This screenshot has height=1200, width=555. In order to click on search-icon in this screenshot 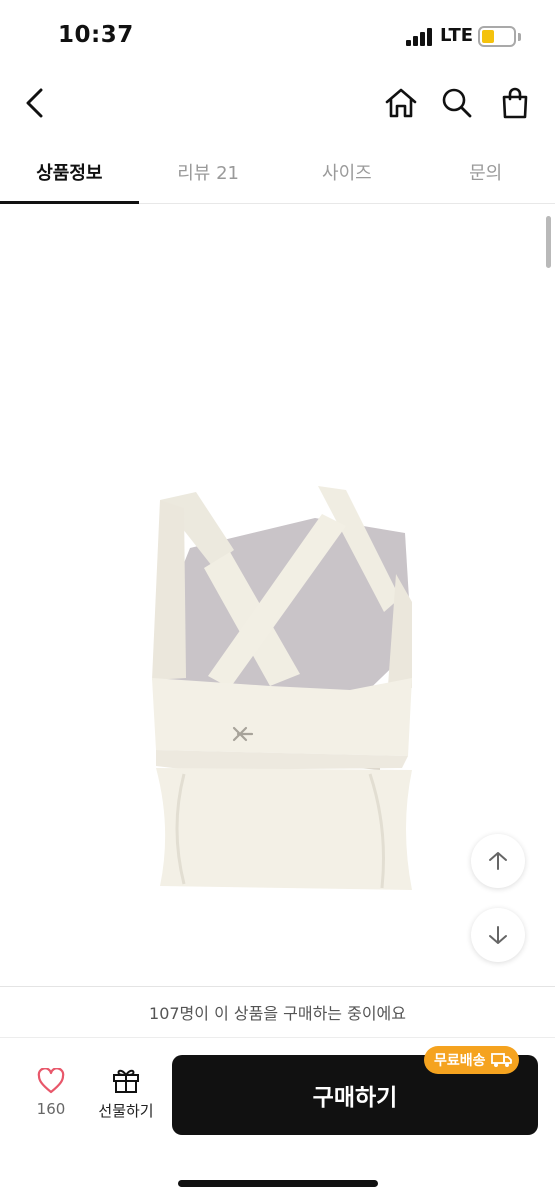, I will do `click(457, 103)`.